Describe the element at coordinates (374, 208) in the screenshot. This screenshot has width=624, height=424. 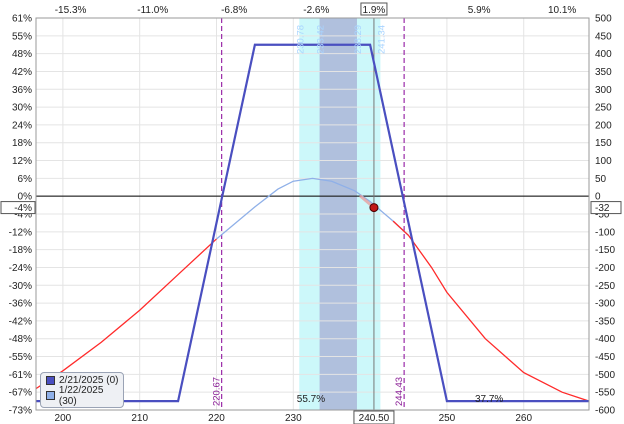
I see `current-point-marker` at that location.